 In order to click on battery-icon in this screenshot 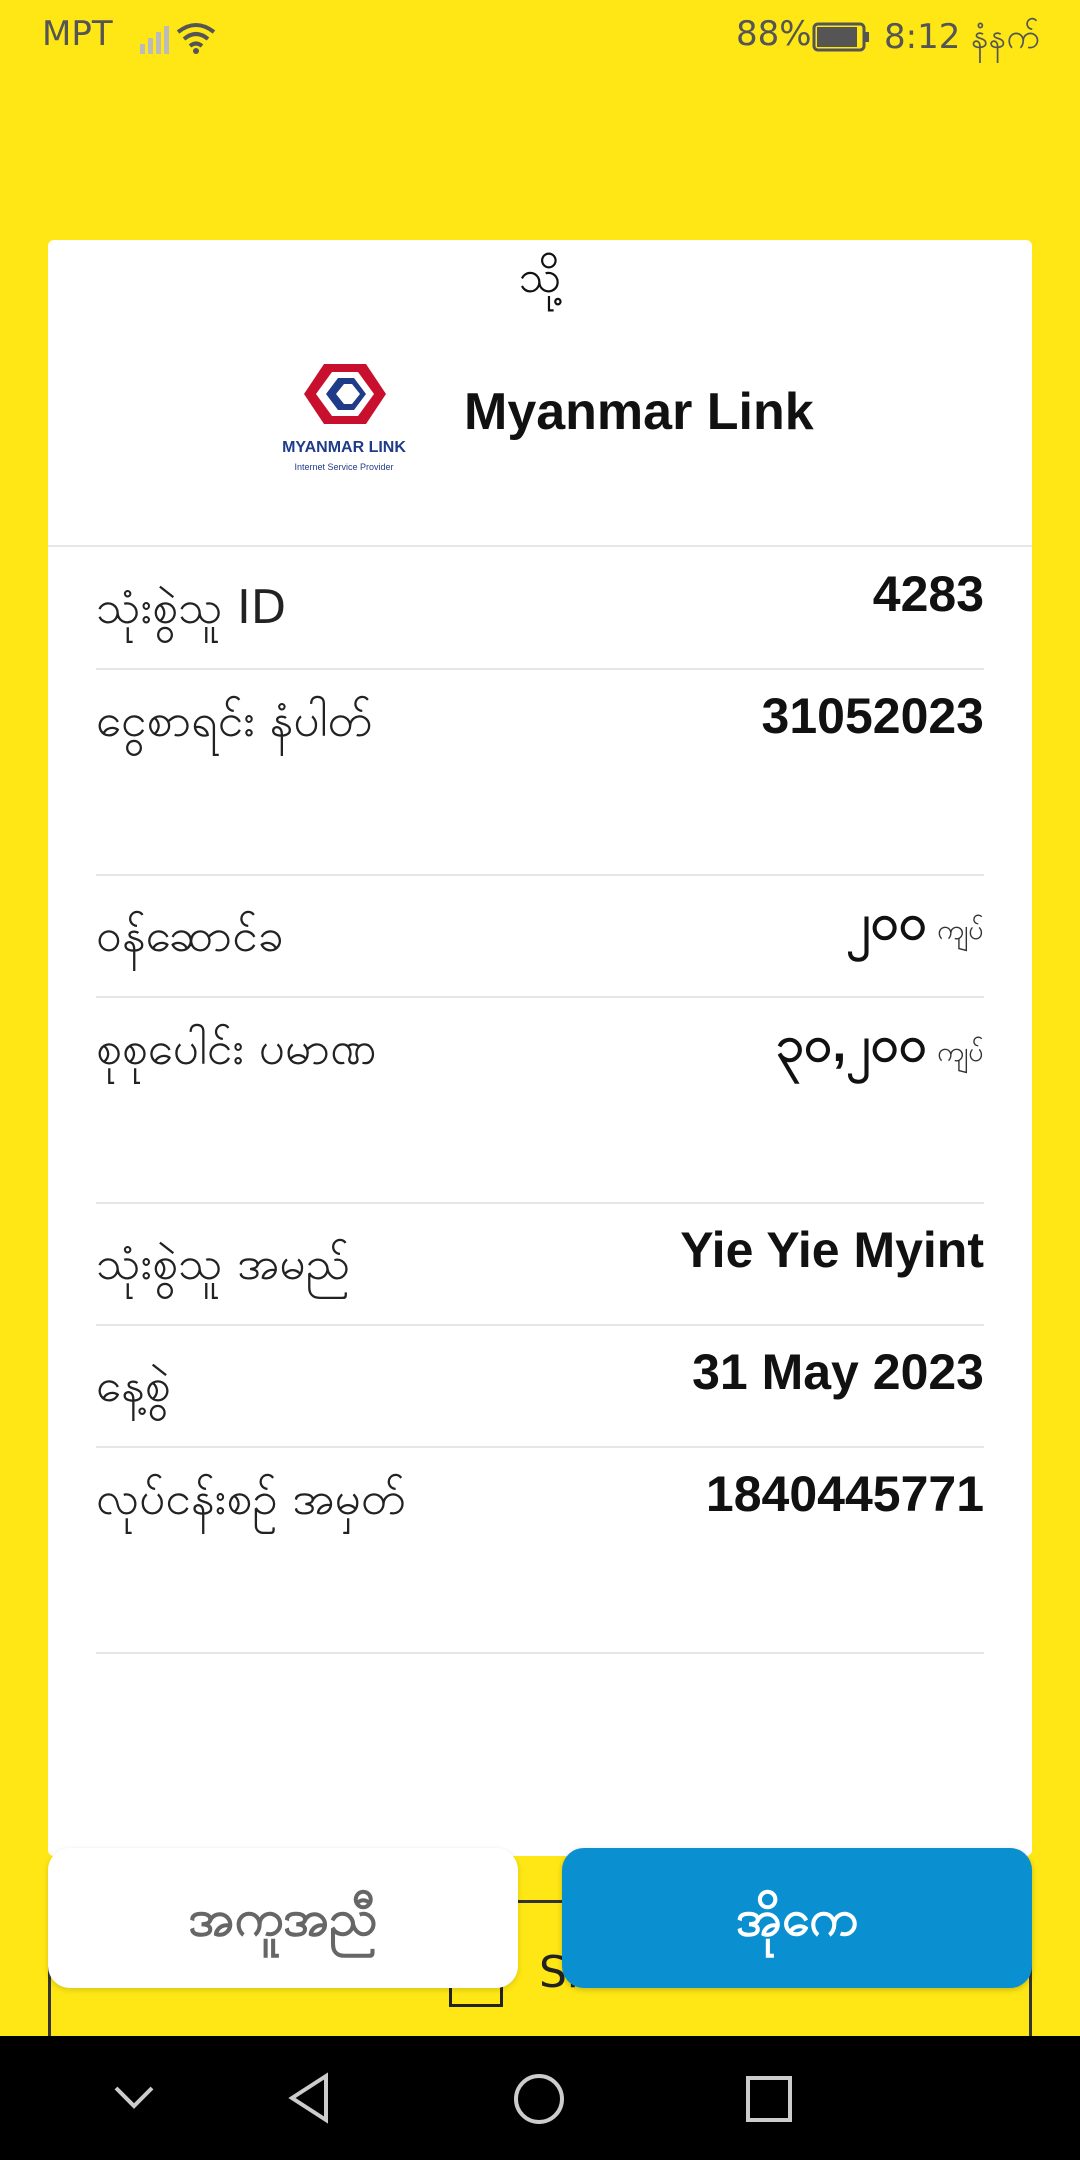, I will do `click(840, 37)`.